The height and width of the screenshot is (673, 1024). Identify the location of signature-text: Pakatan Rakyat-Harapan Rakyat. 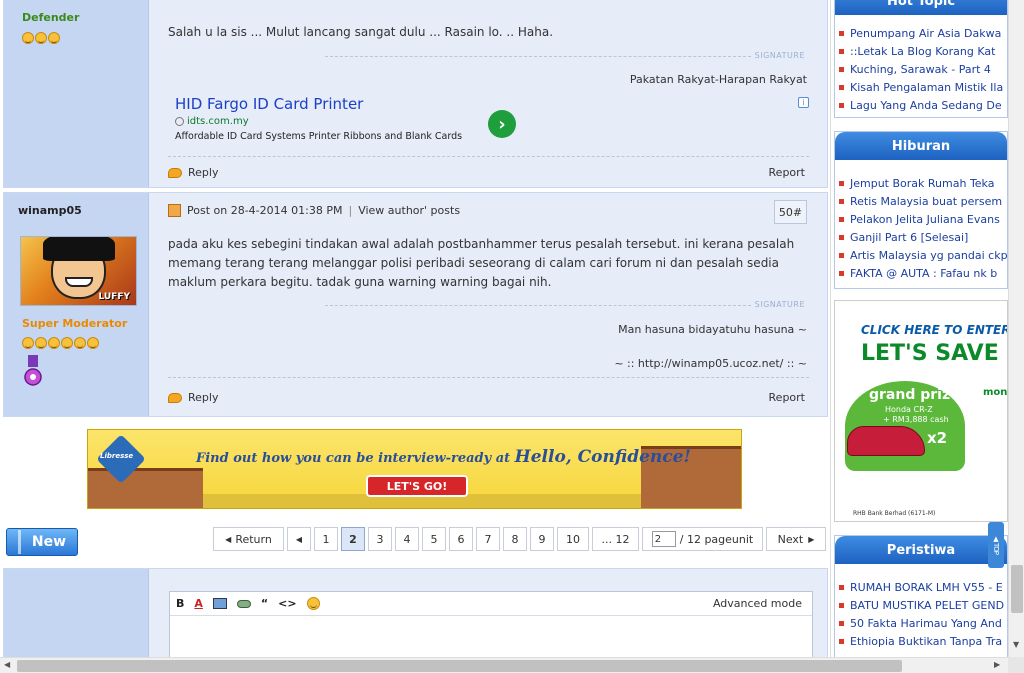
(718, 79).